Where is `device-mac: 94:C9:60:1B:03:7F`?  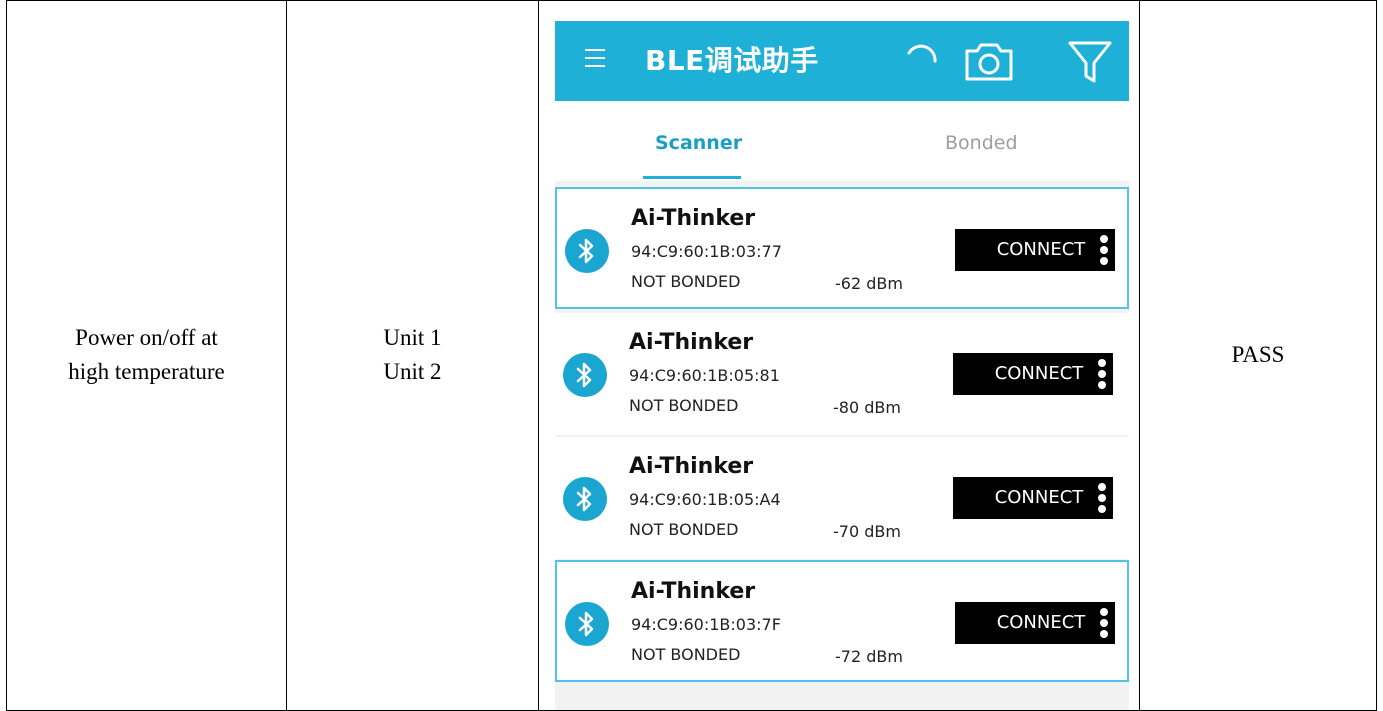 device-mac: 94:C9:60:1B:03:7F is located at coordinates (706, 624).